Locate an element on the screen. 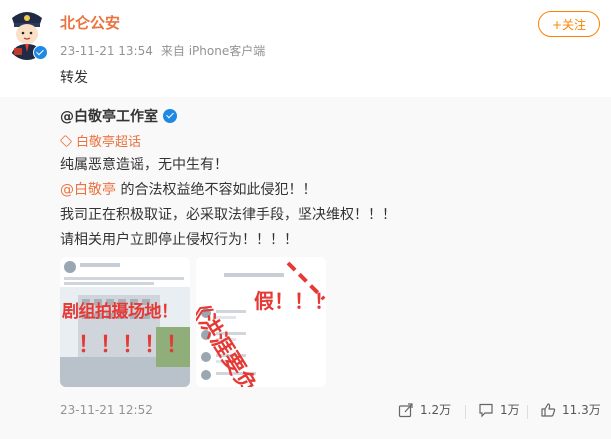 The height and width of the screenshot is (439, 611). original-author: @白敬亭工作室 is located at coordinates (118, 116).